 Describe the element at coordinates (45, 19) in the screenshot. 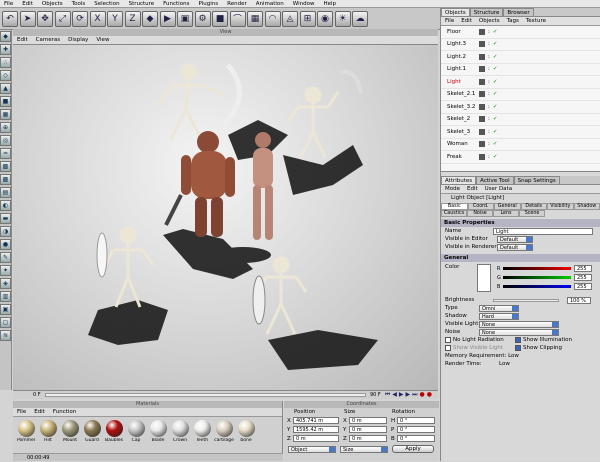

I see `move-icon: ✥` at that location.